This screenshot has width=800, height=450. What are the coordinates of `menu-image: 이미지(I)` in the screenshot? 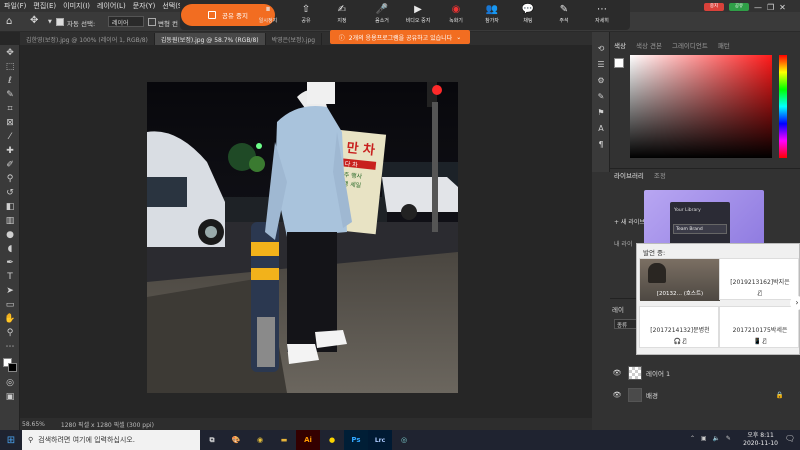 It's located at (76, 6).